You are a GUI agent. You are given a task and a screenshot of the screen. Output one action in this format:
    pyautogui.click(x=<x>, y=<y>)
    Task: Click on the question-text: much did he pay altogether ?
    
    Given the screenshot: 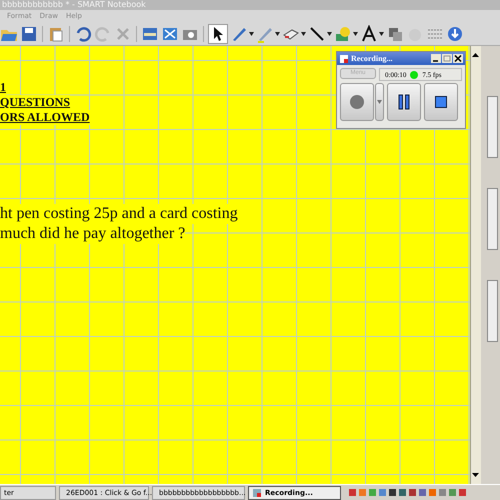 What is the action you would take?
    pyautogui.click(x=93, y=234)
    